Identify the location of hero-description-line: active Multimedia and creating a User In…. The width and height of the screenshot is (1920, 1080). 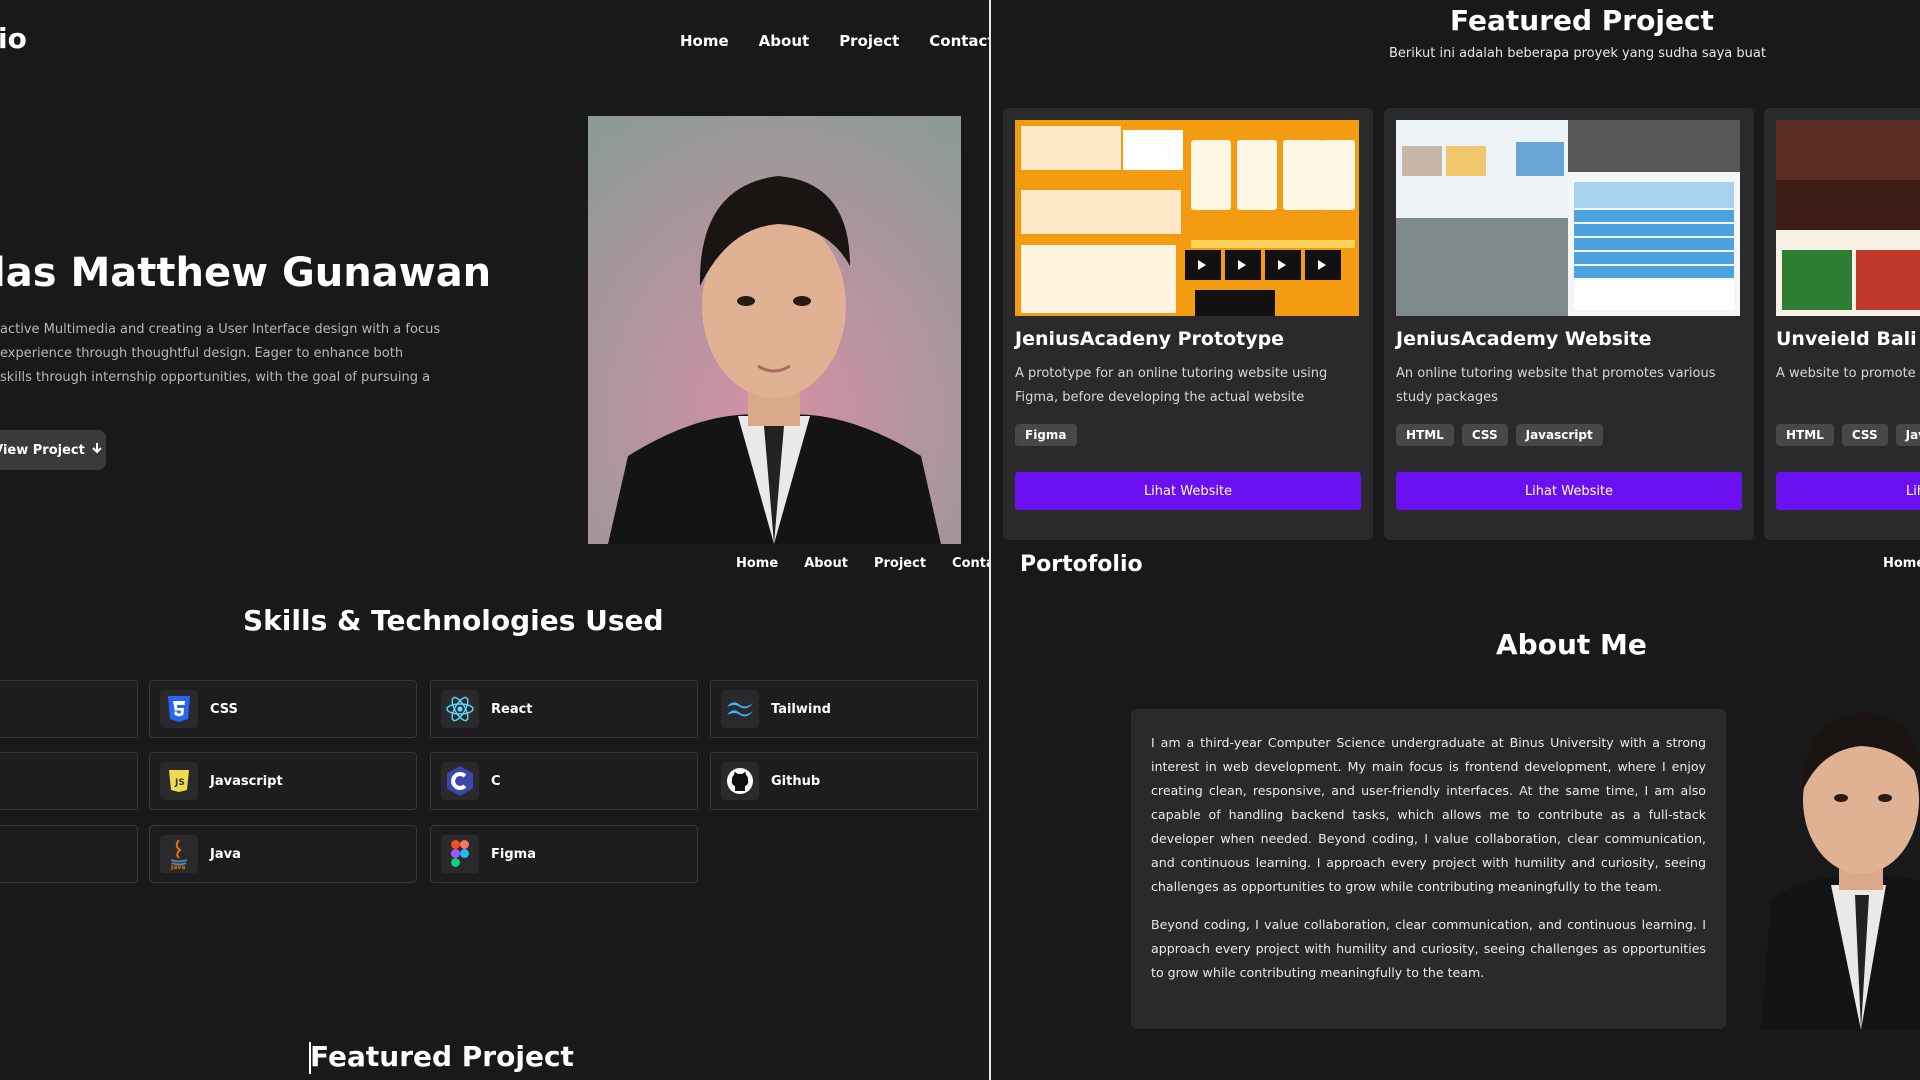
(220, 329).